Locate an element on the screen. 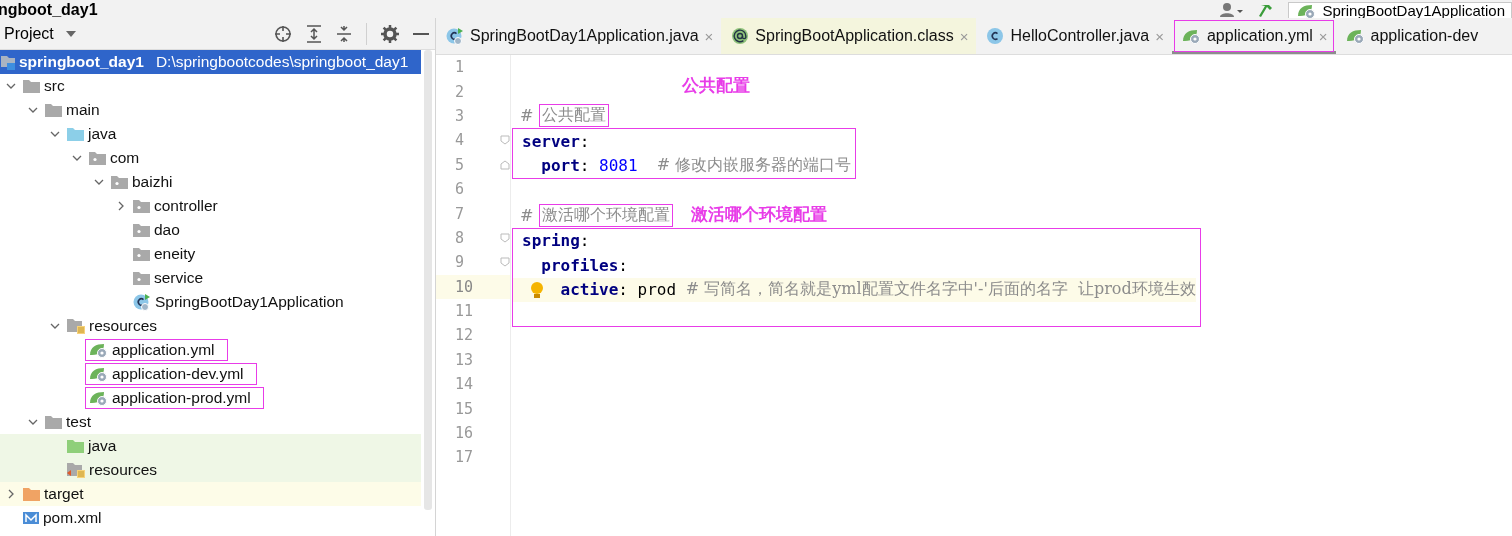  tree-item: src is located at coordinates (211, 86).